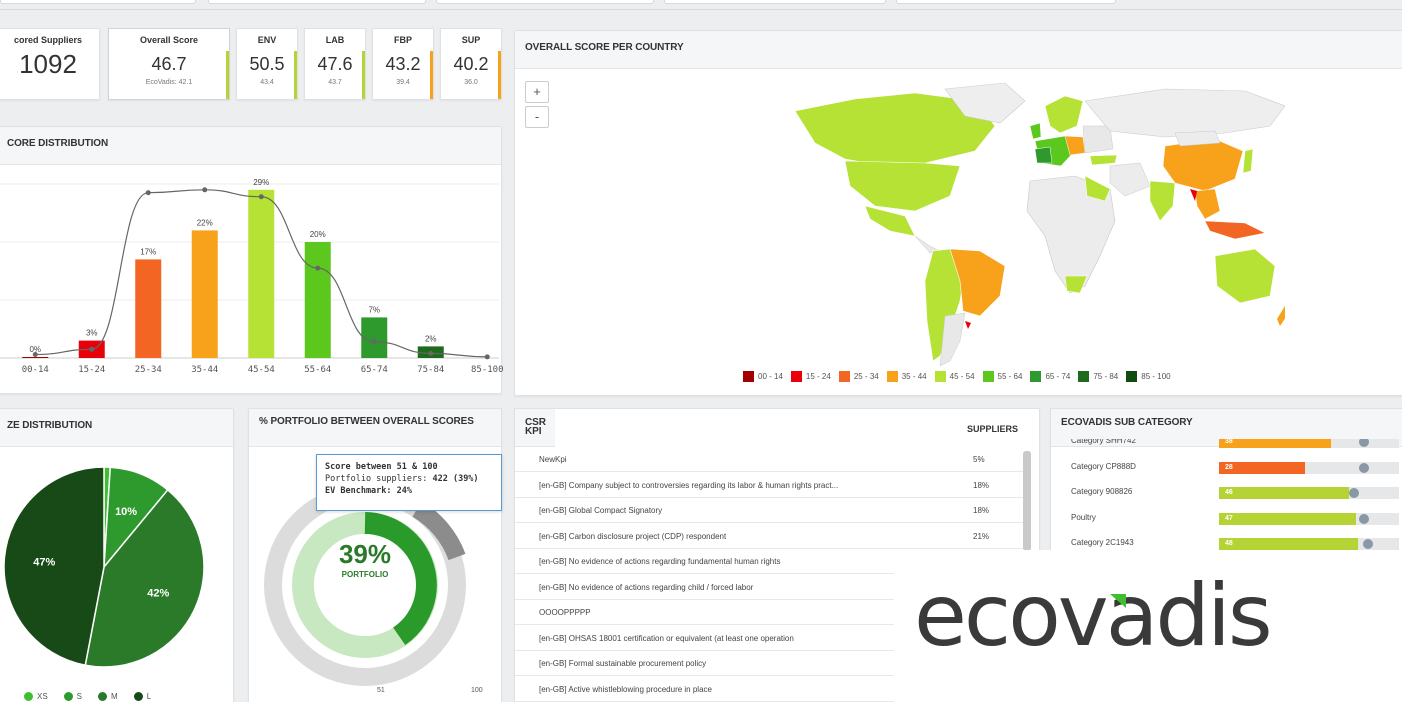 This screenshot has height=702, width=1402. I want to click on legend-item: 65 - 74, so click(1050, 376).